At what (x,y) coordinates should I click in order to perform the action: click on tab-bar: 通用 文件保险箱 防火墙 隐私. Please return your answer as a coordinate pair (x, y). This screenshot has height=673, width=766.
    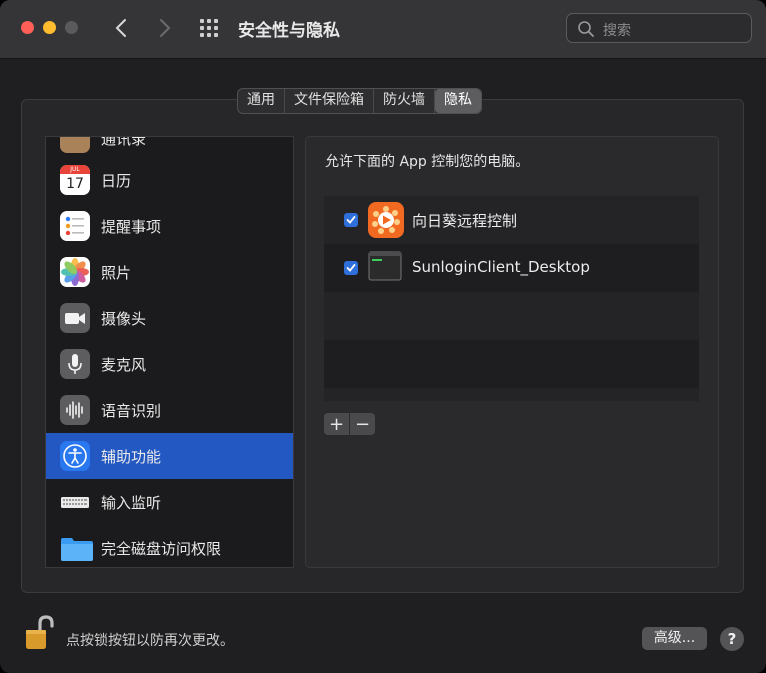
    Looking at the image, I should click on (359, 101).